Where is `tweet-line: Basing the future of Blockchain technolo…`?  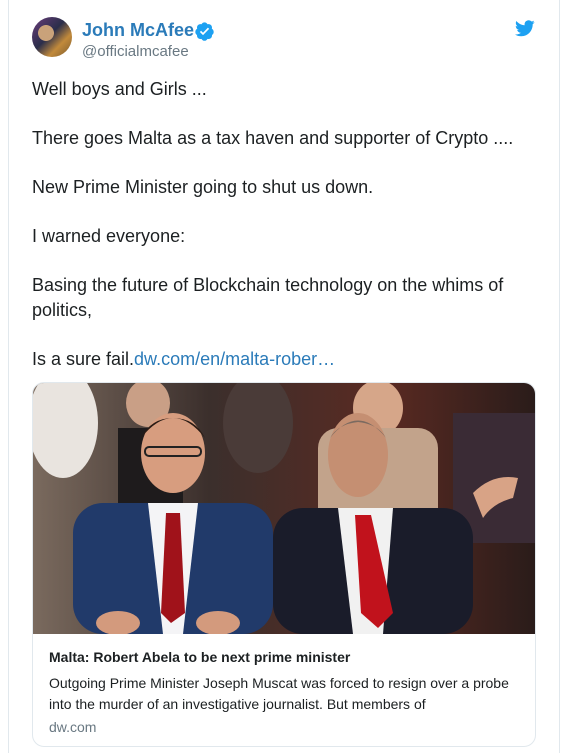 tweet-line: Basing the future of Blockchain technolo… is located at coordinates (268, 297).